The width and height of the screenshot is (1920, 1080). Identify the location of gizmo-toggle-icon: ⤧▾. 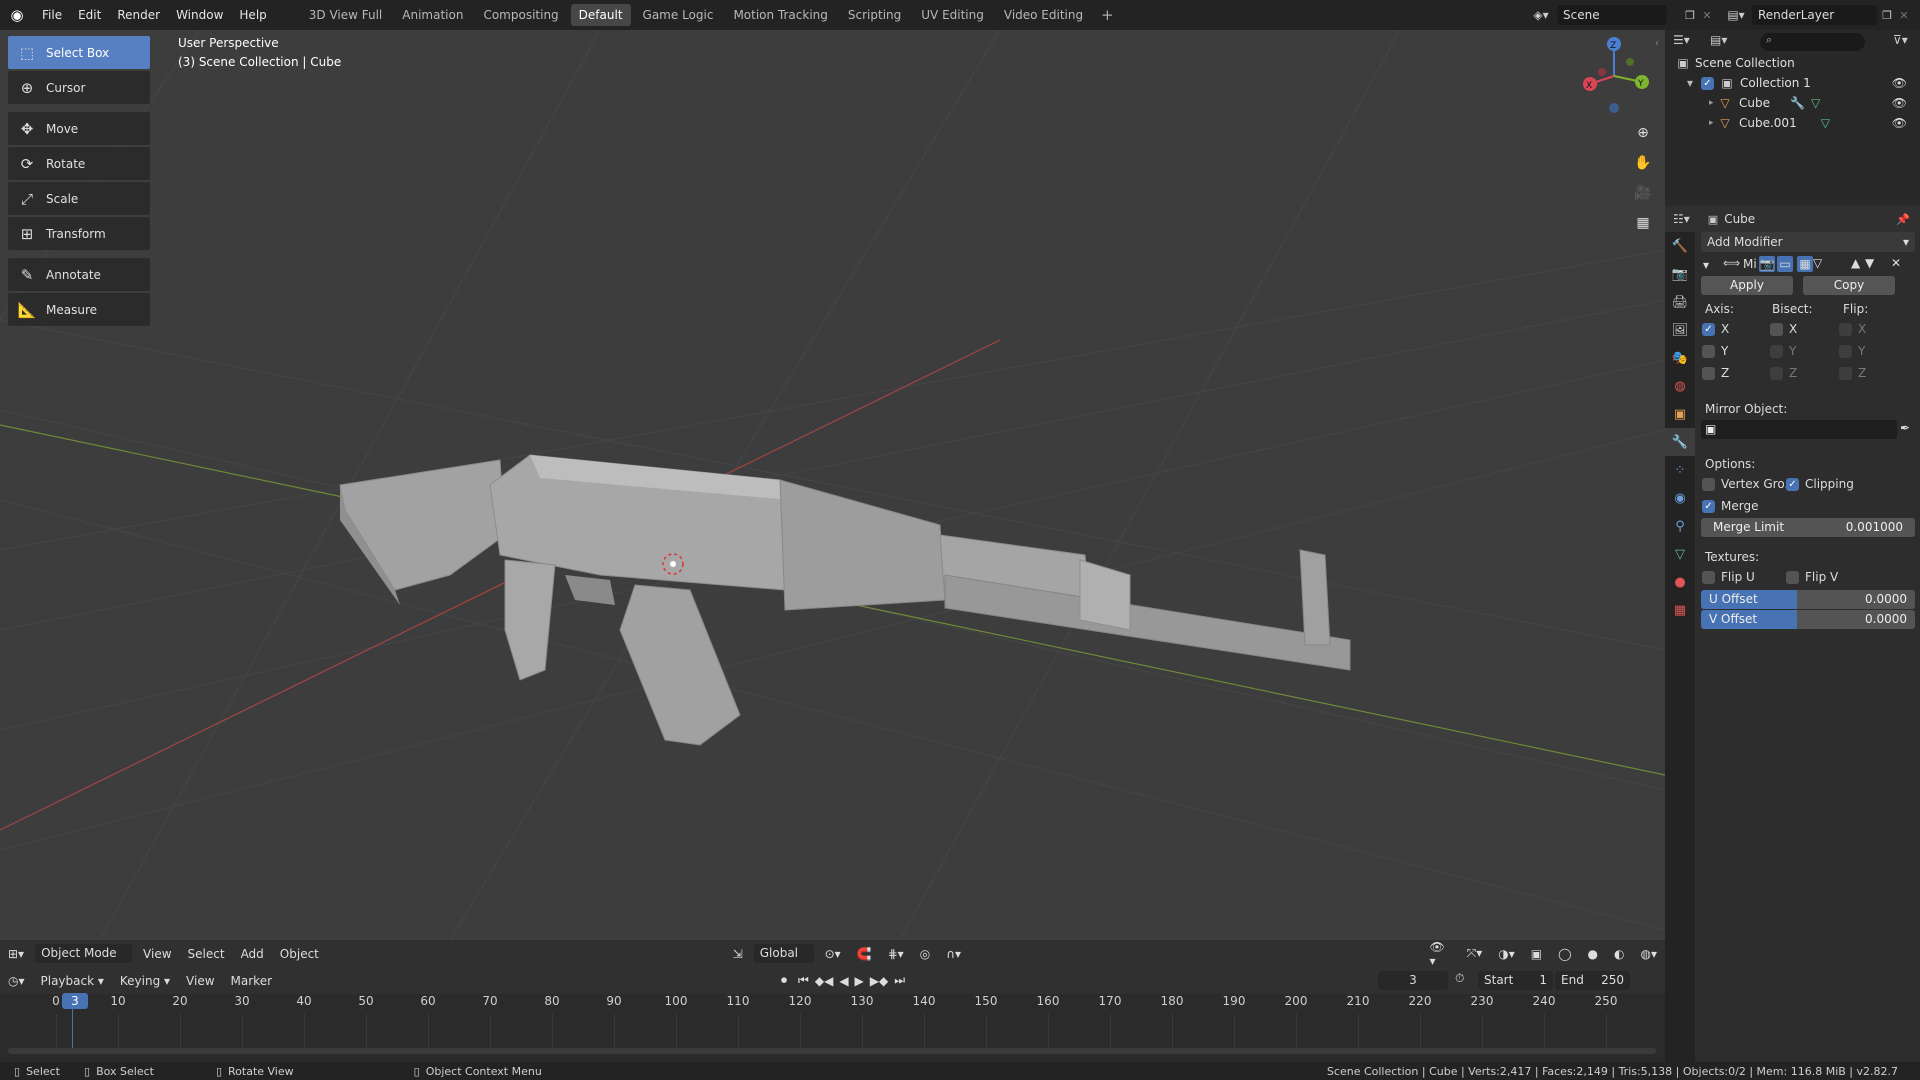
(1475, 953).